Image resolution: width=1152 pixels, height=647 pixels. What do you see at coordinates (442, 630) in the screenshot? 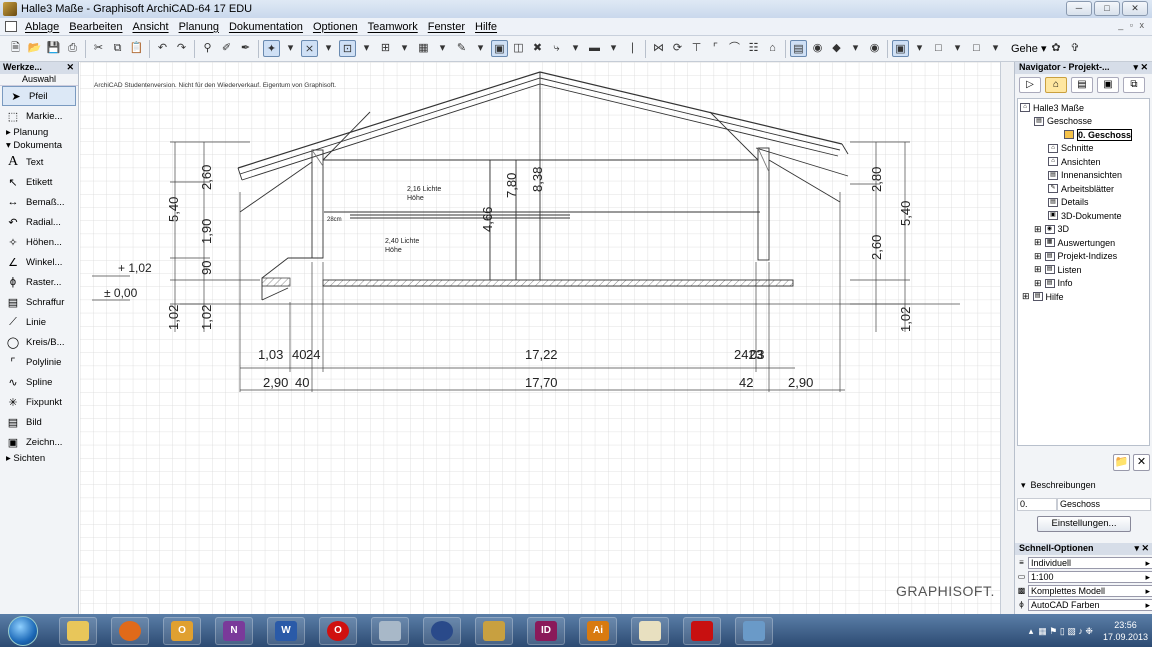
I see `taskbar-keepass` at bounding box center [442, 630].